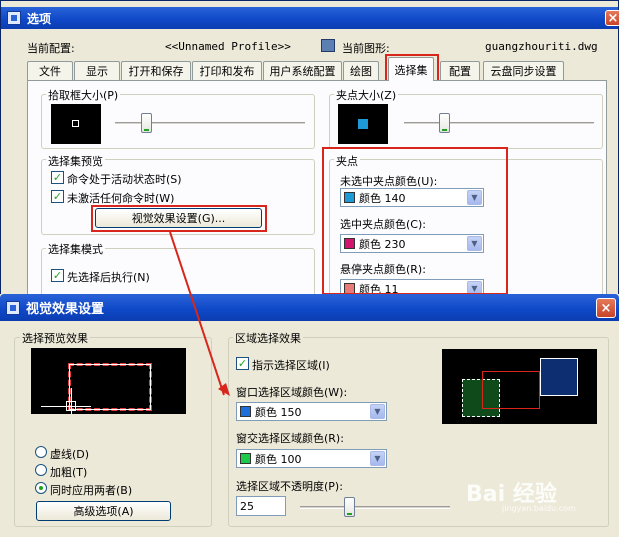 The height and width of the screenshot is (537, 619). What do you see at coordinates (179, 218) in the screenshot?
I see `visual-effects-highlight` at bounding box center [179, 218].